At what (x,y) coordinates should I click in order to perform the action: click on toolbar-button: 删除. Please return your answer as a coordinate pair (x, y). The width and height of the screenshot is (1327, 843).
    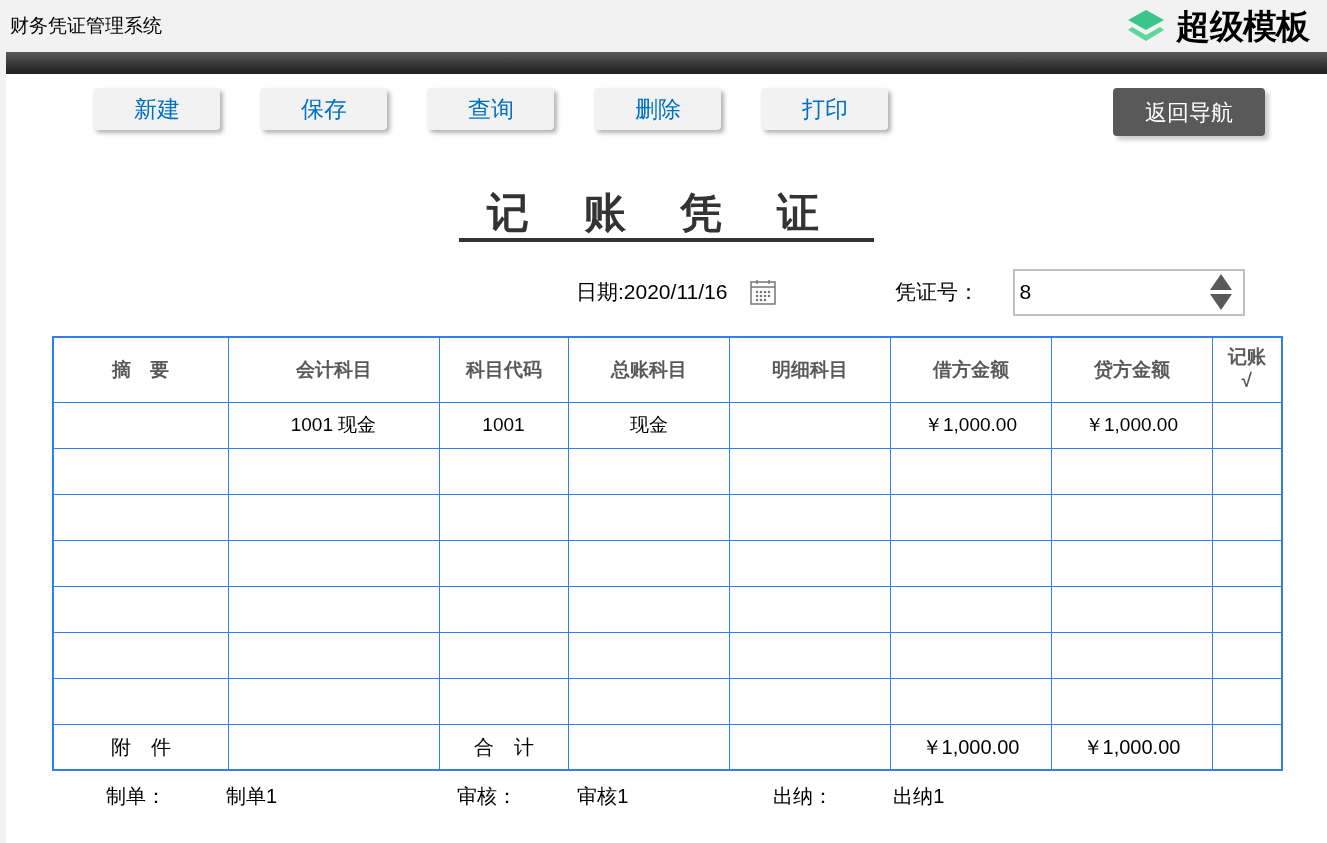
    Looking at the image, I should click on (657, 109).